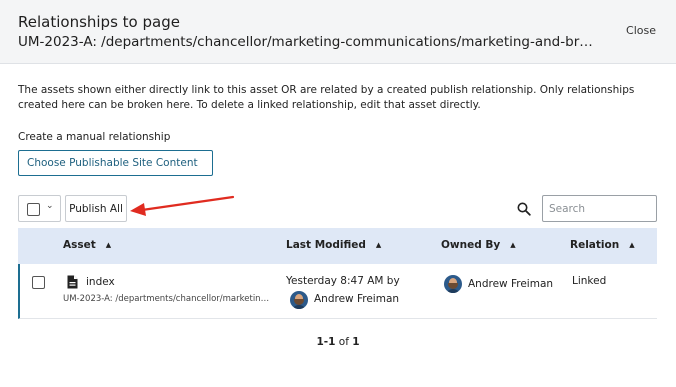  What do you see at coordinates (589, 281) in the screenshot?
I see `relation-type: Linked` at bounding box center [589, 281].